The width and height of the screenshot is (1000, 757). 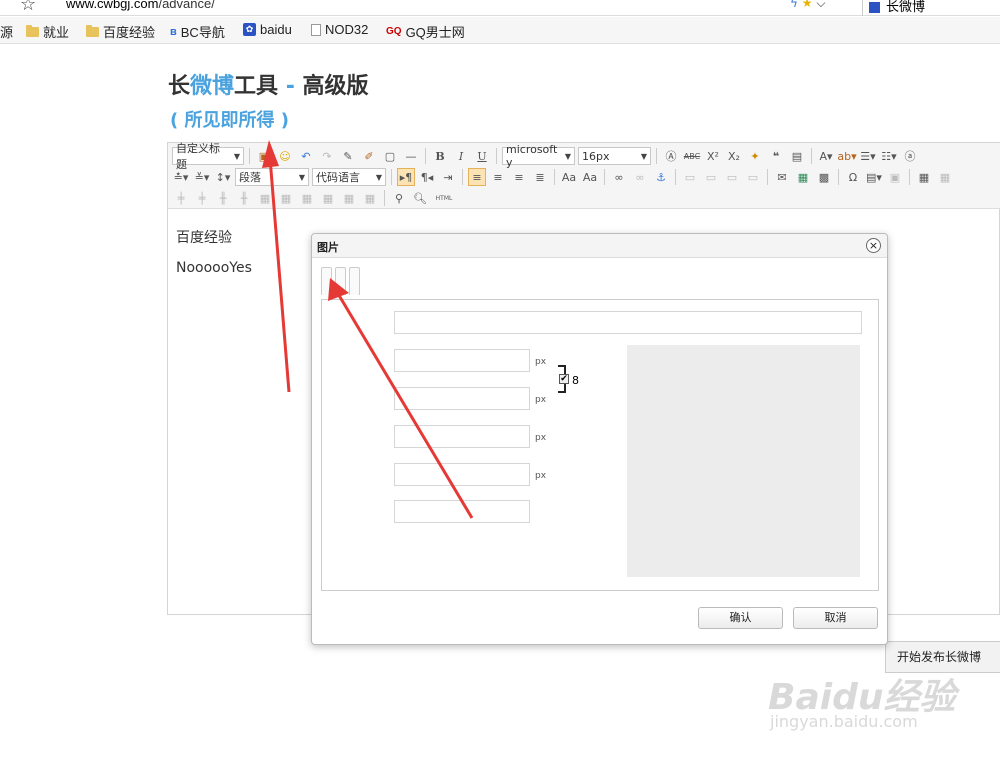 What do you see at coordinates (349, 198) in the screenshot?
I see `split-rows-icon: ▦` at bounding box center [349, 198].